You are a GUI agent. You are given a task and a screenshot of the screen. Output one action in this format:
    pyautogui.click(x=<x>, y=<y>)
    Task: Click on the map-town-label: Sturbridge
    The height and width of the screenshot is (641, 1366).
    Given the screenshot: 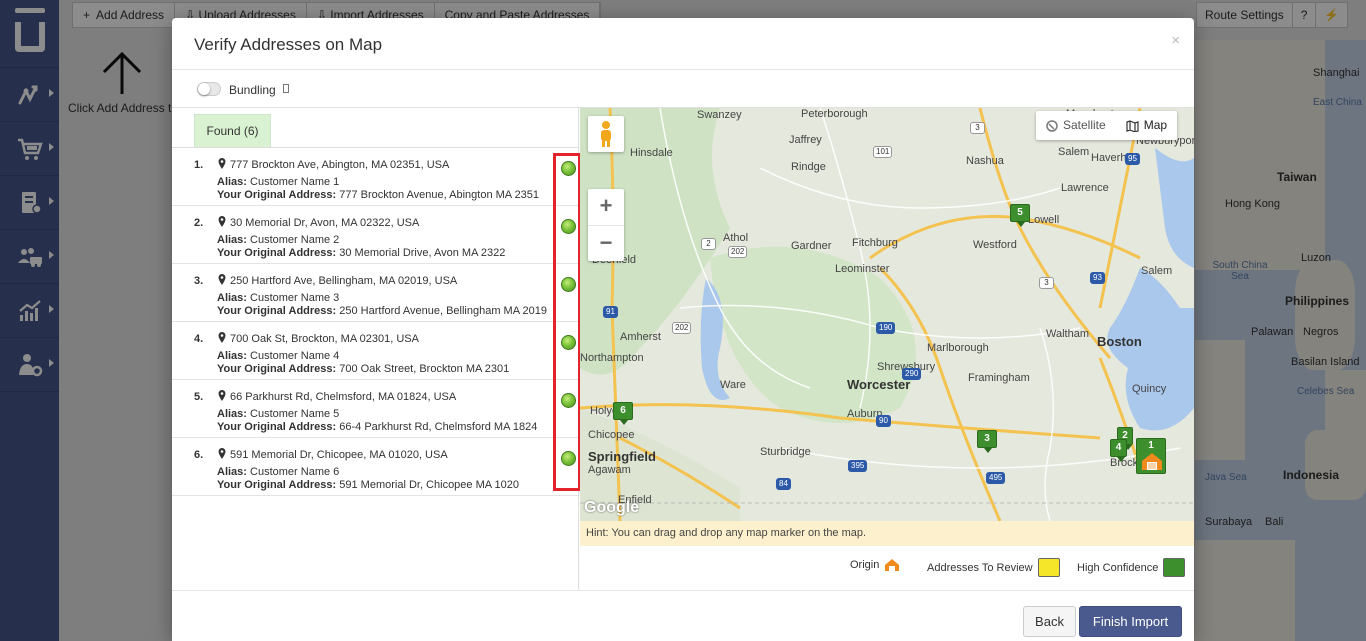 What is the action you would take?
    pyautogui.click(x=785, y=452)
    